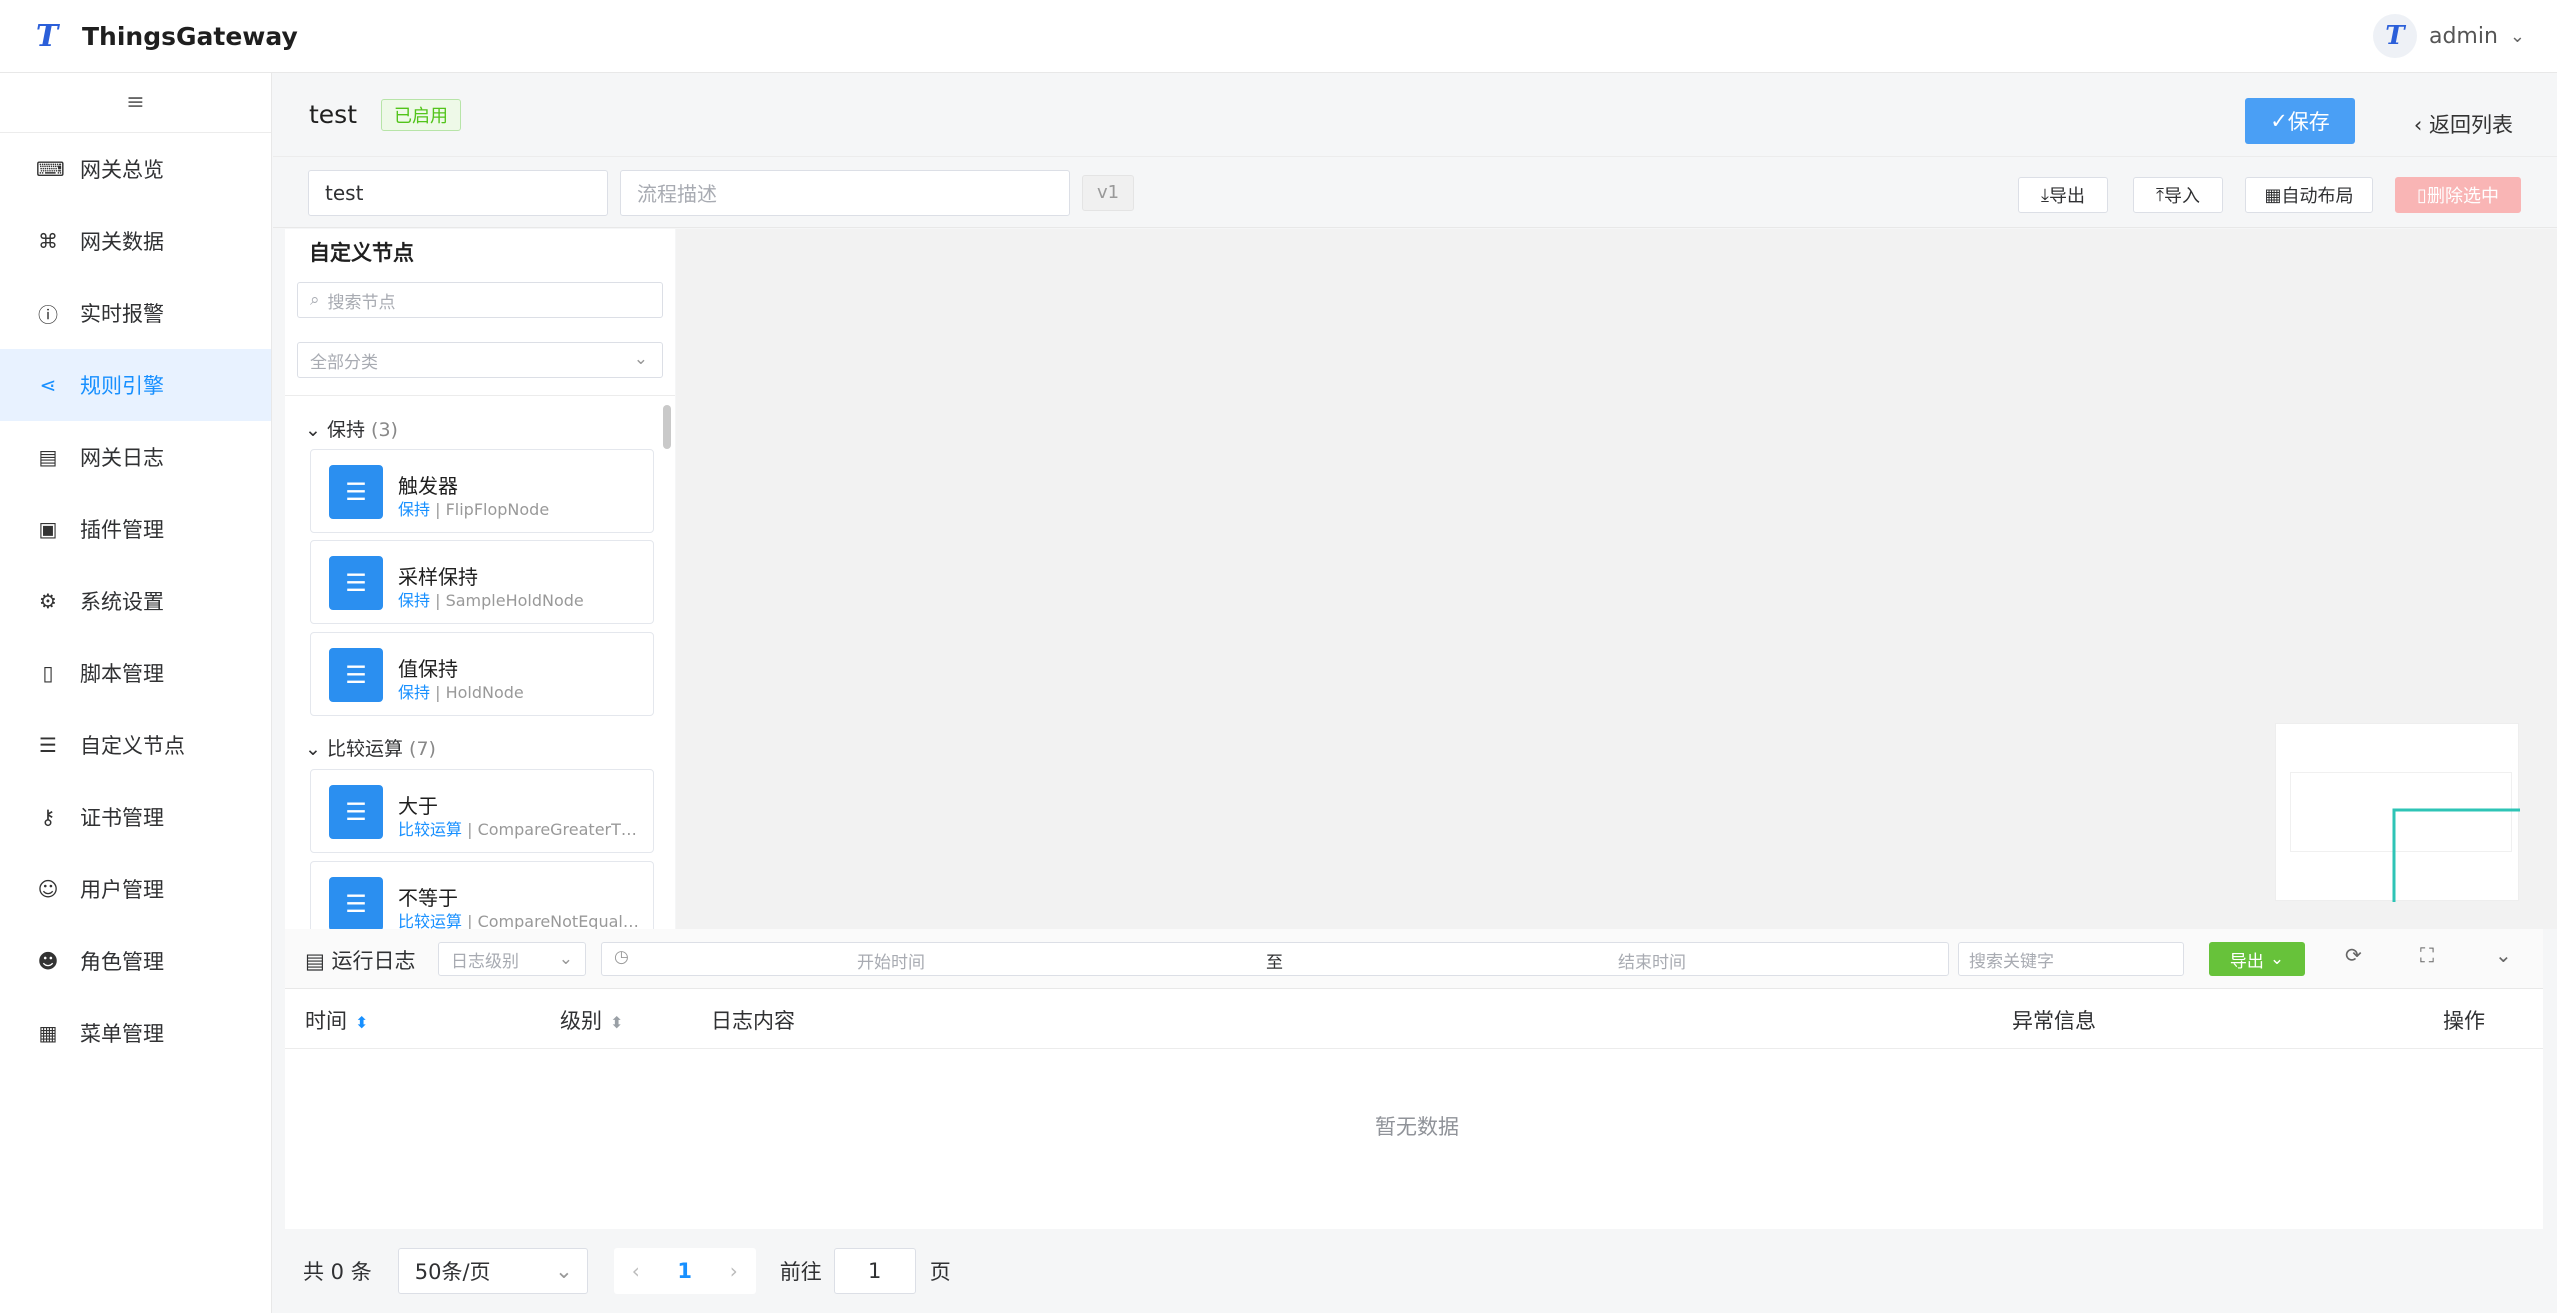 The image size is (2557, 1313). What do you see at coordinates (1274, 963) in the screenshot?
I see `range-separator: 至` at bounding box center [1274, 963].